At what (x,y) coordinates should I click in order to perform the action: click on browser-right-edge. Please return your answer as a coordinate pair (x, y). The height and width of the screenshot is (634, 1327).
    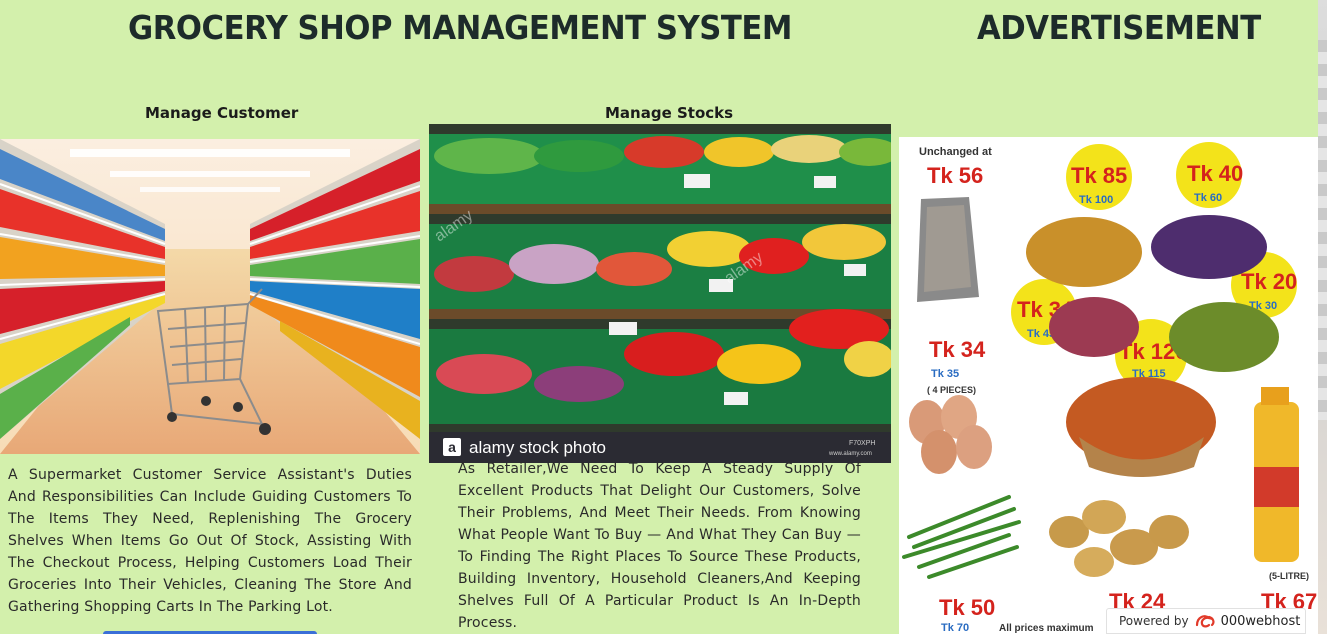
    Looking at the image, I should click on (1322, 317).